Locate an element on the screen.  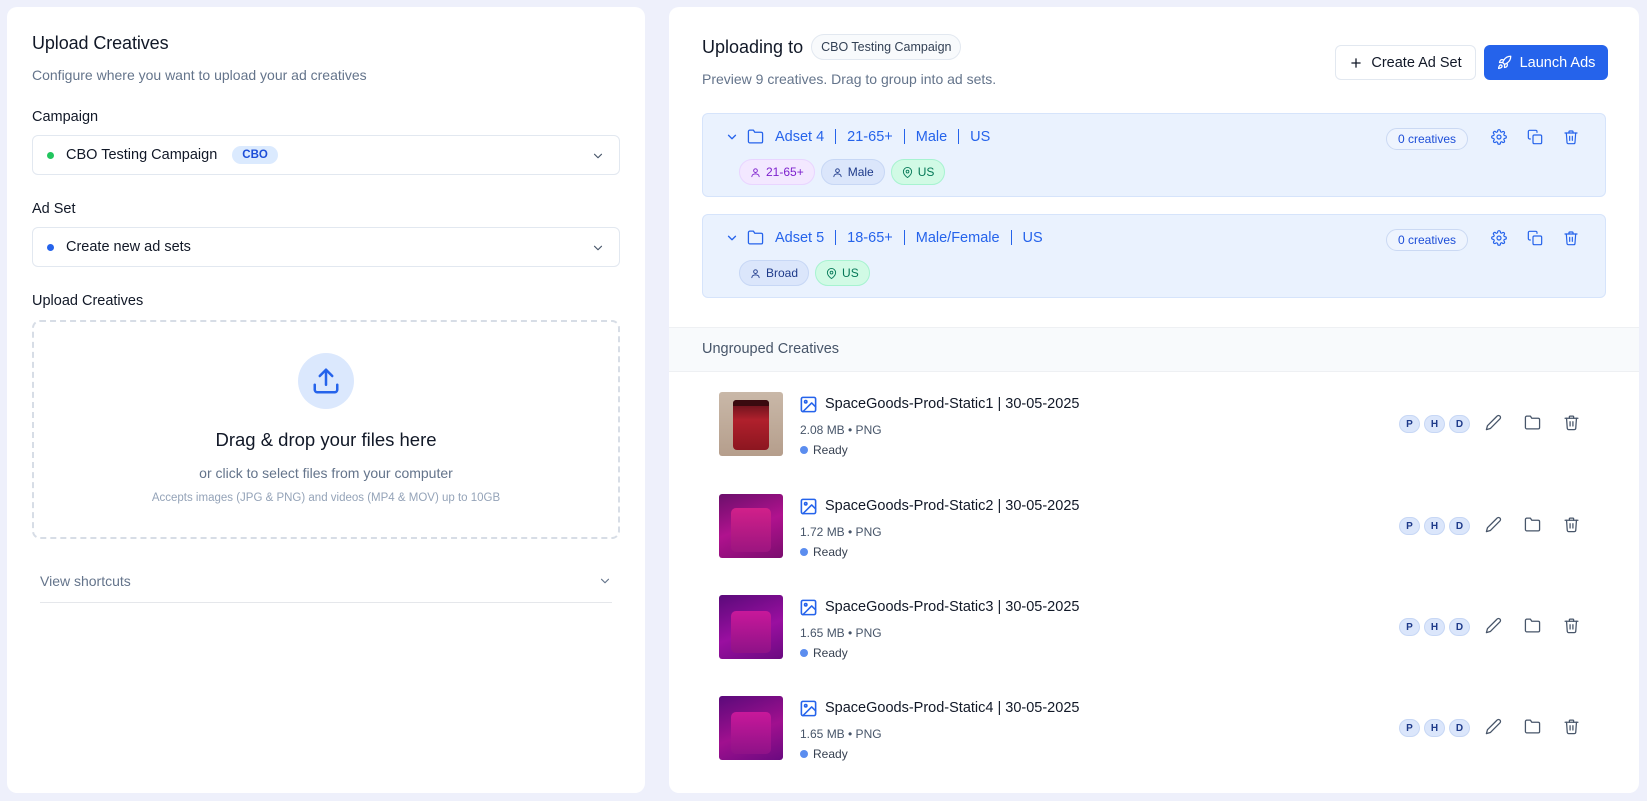
creative-name: SpaceGoods-Prod-Static3 | 30-05-2025 is located at coordinates (952, 607).